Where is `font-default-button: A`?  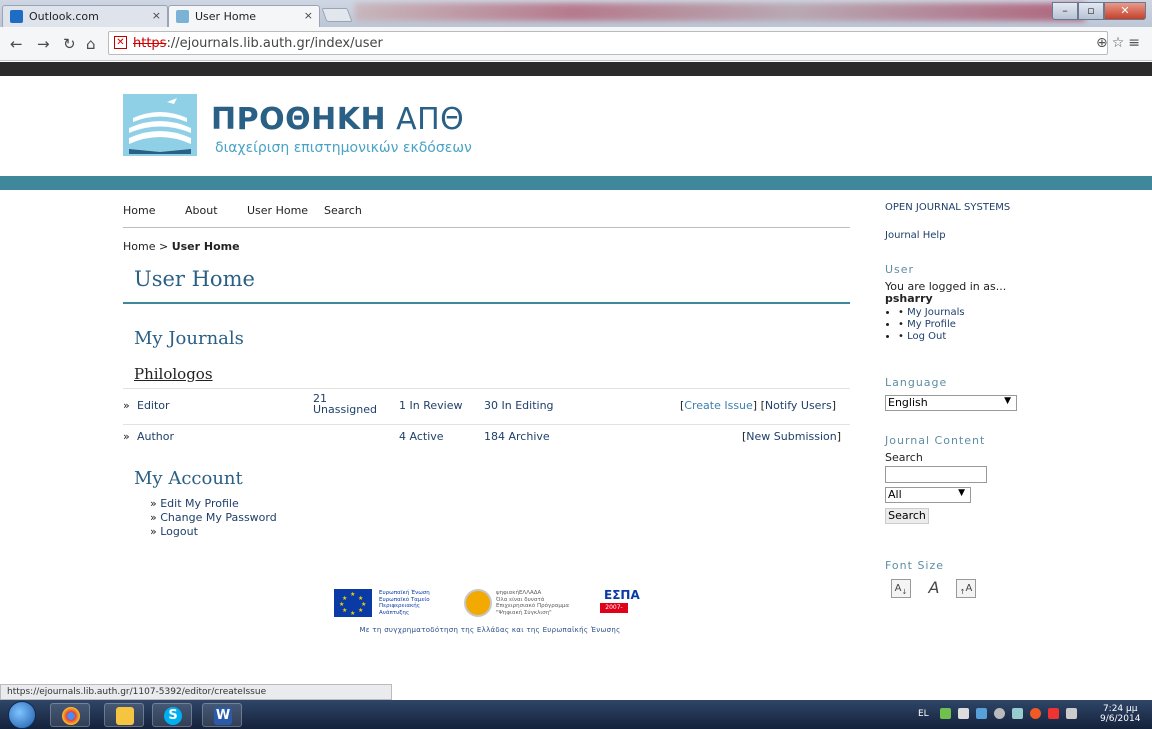
font-default-button: A is located at coordinates (934, 588).